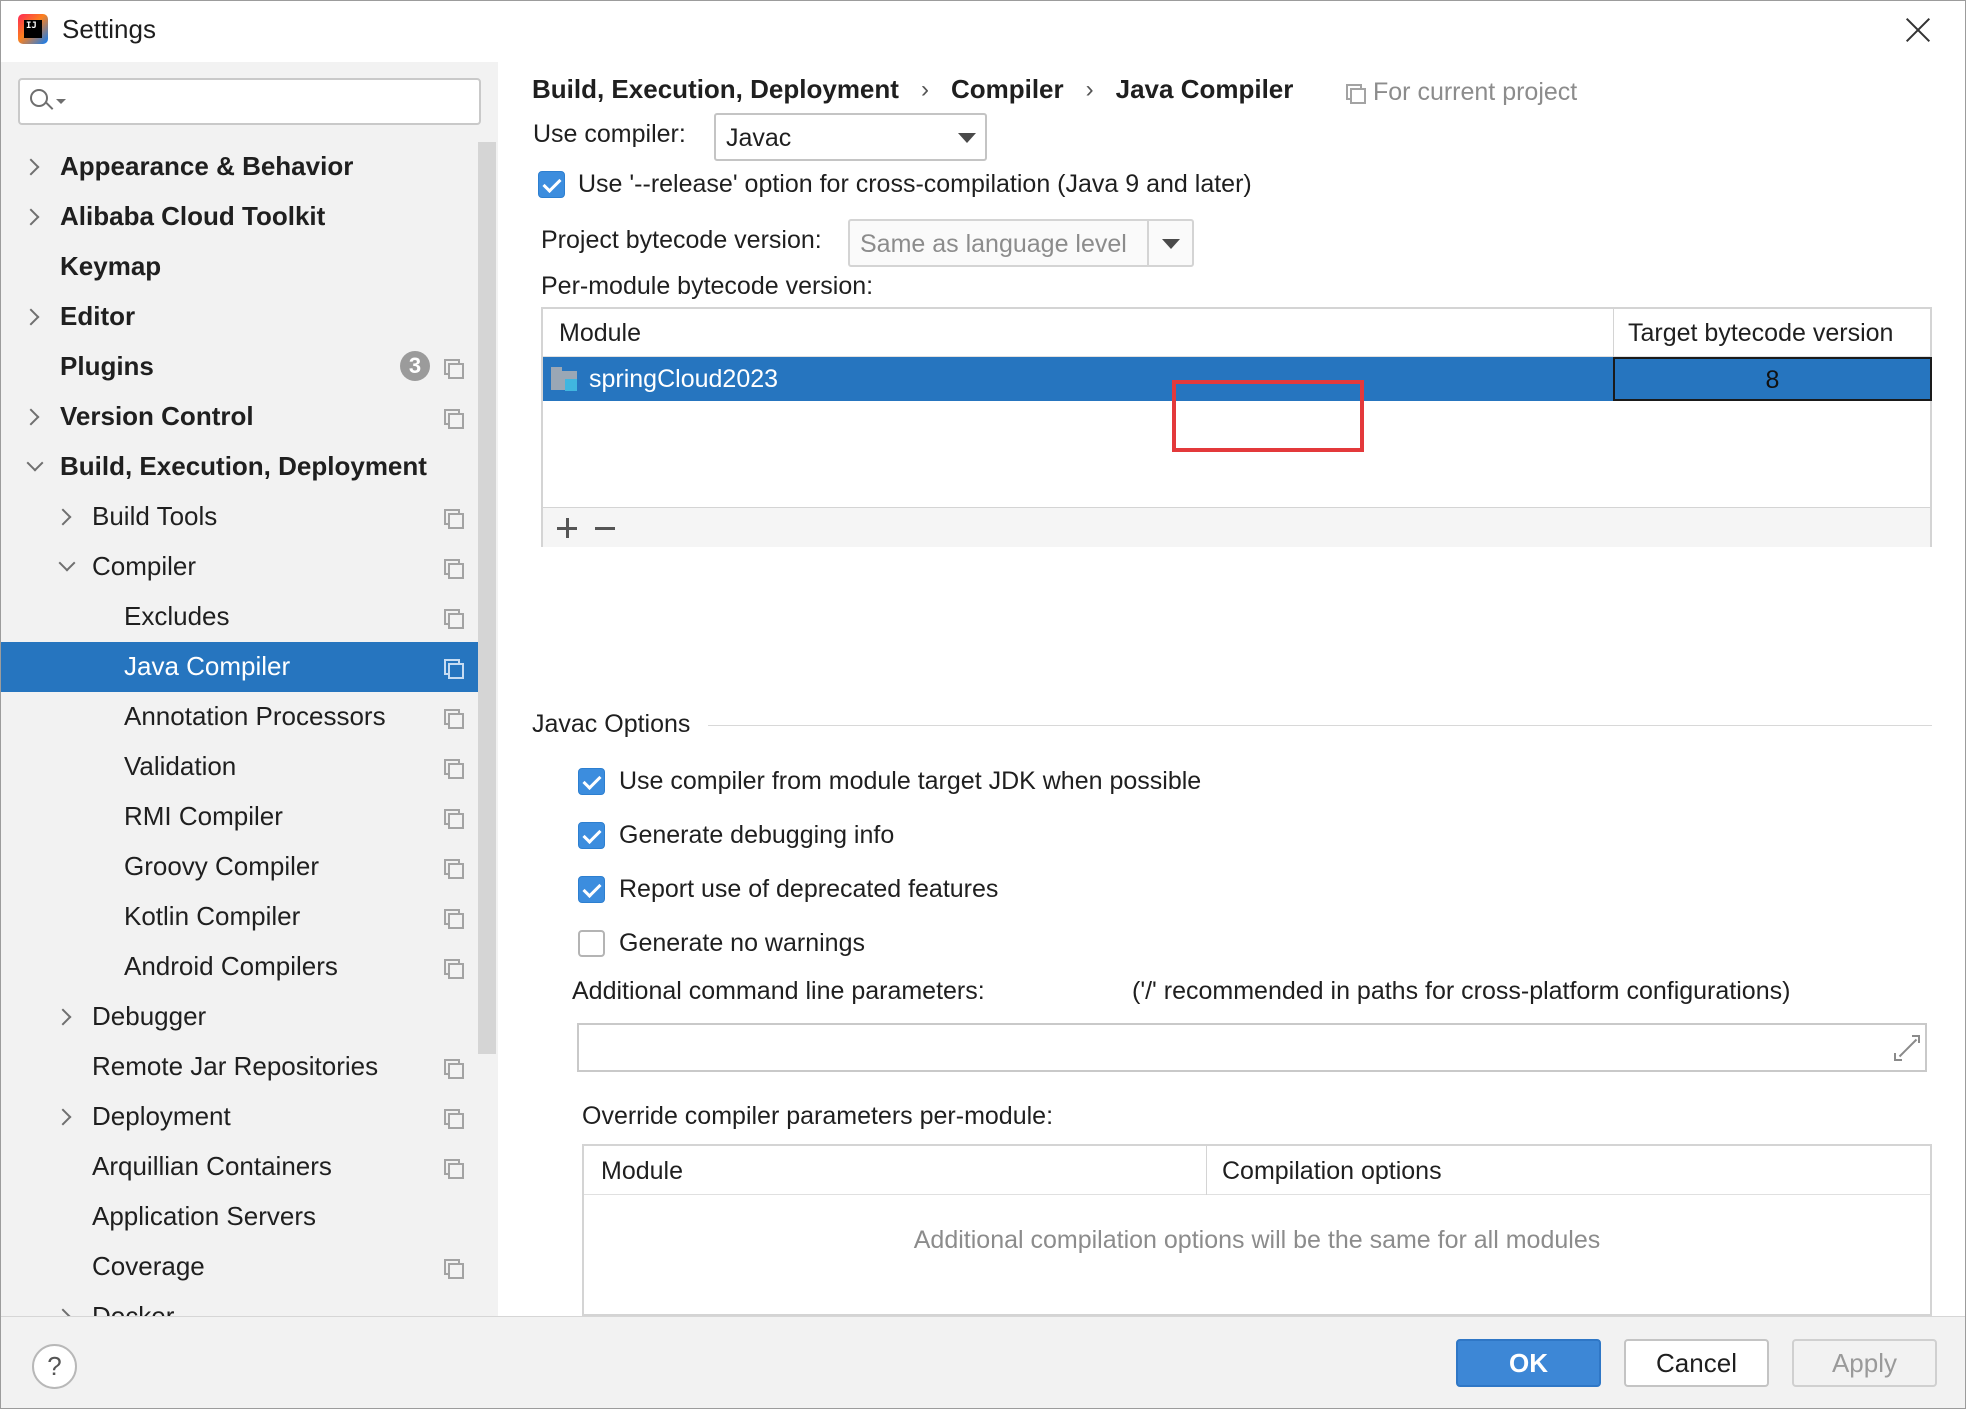 This screenshot has width=1966, height=1409. What do you see at coordinates (591, 943) in the screenshot?
I see `no-warnings-checkbox` at bounding box center [591, 943].